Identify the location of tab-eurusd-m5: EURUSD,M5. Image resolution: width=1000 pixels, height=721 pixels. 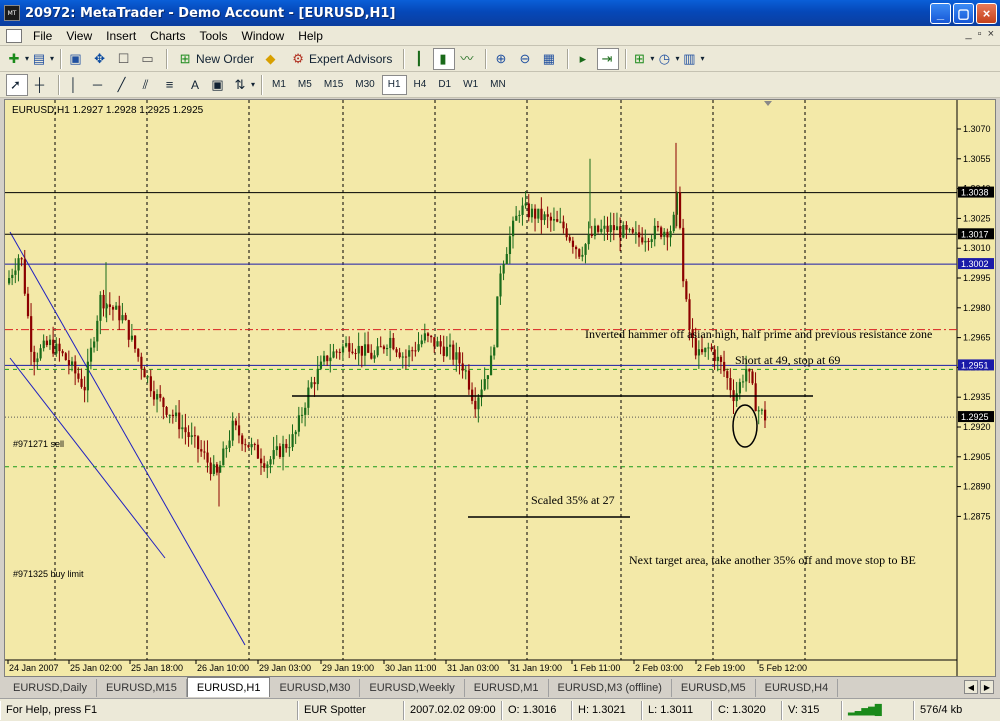
(714, 688).